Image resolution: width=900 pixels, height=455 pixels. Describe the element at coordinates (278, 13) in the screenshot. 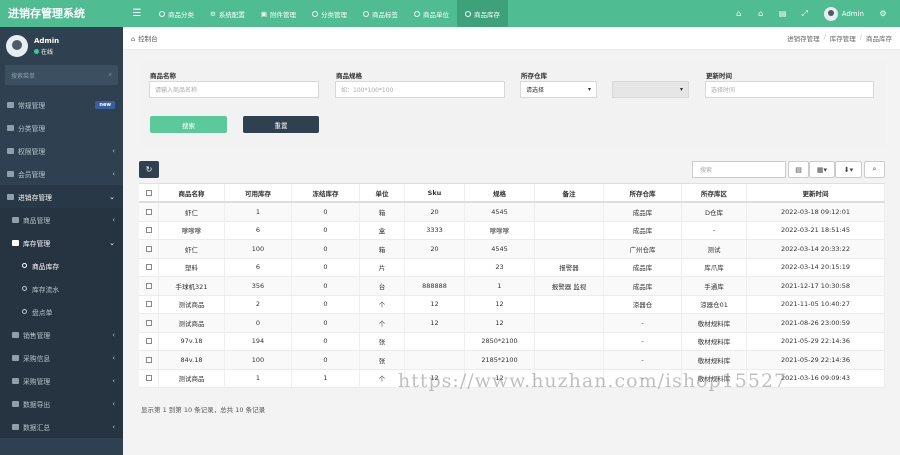

I see `tab-attachments: ▣ 附件管理` at that location.